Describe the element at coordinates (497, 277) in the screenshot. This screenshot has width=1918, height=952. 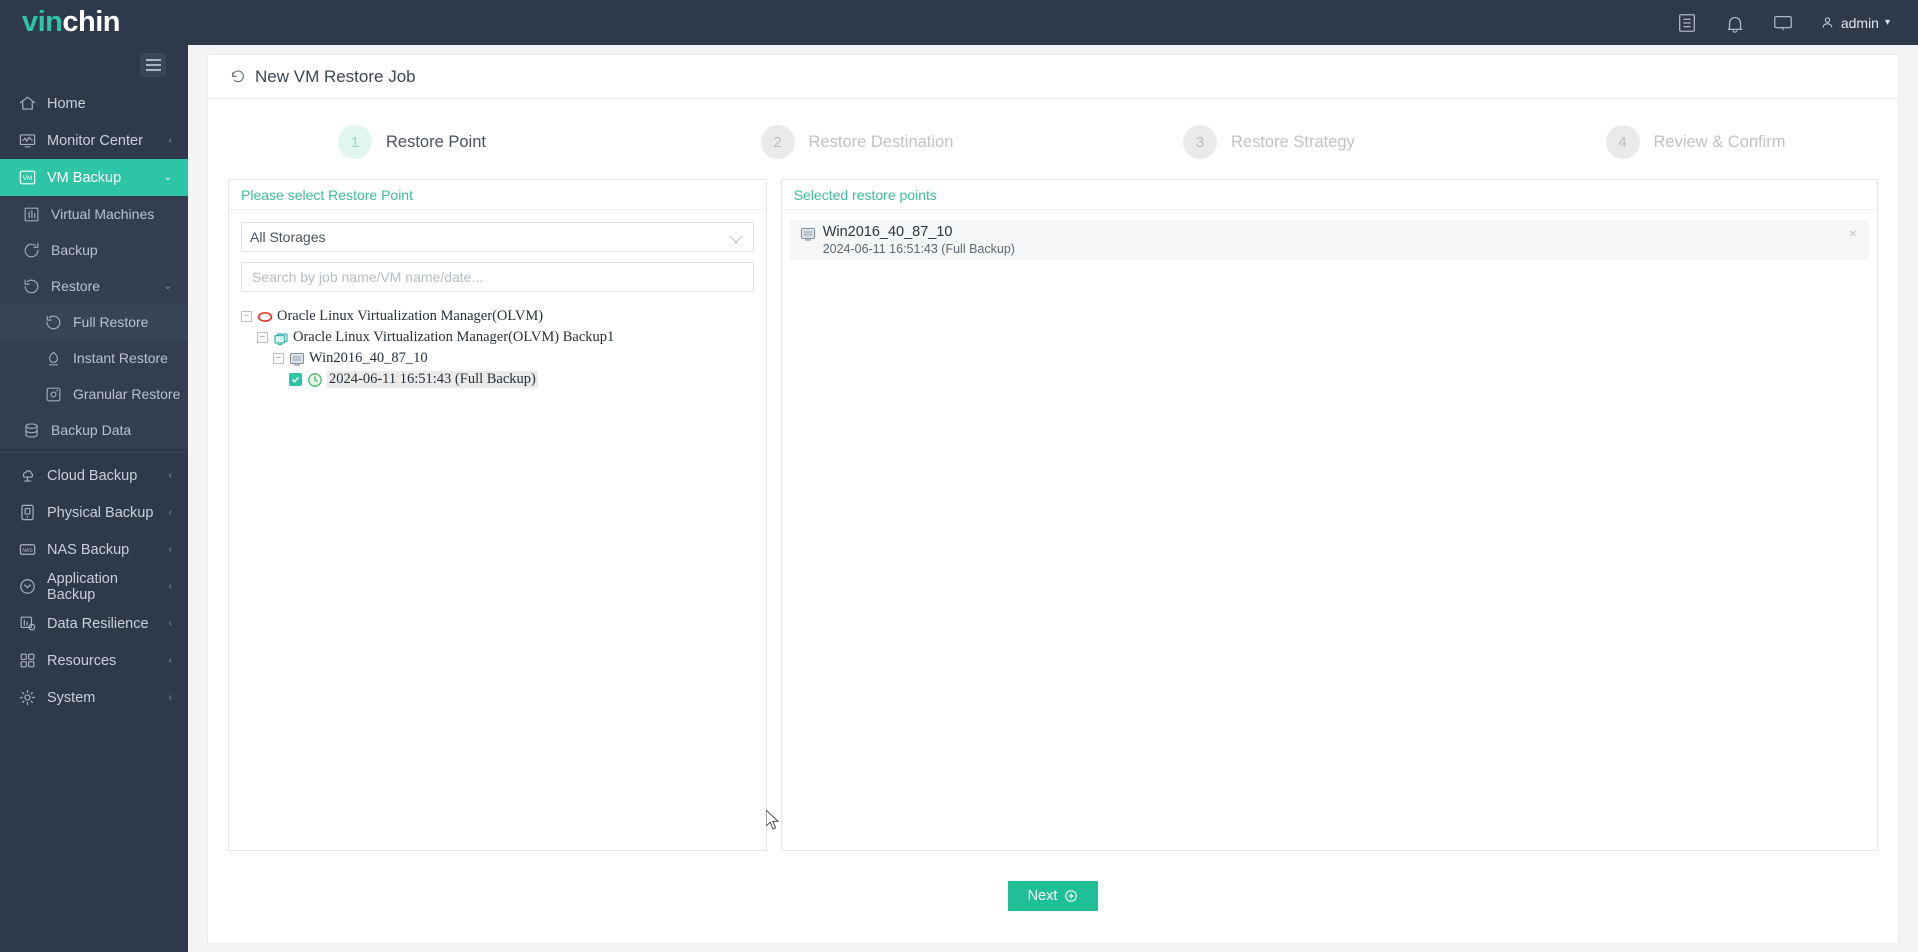
I see `search-input` at that location.